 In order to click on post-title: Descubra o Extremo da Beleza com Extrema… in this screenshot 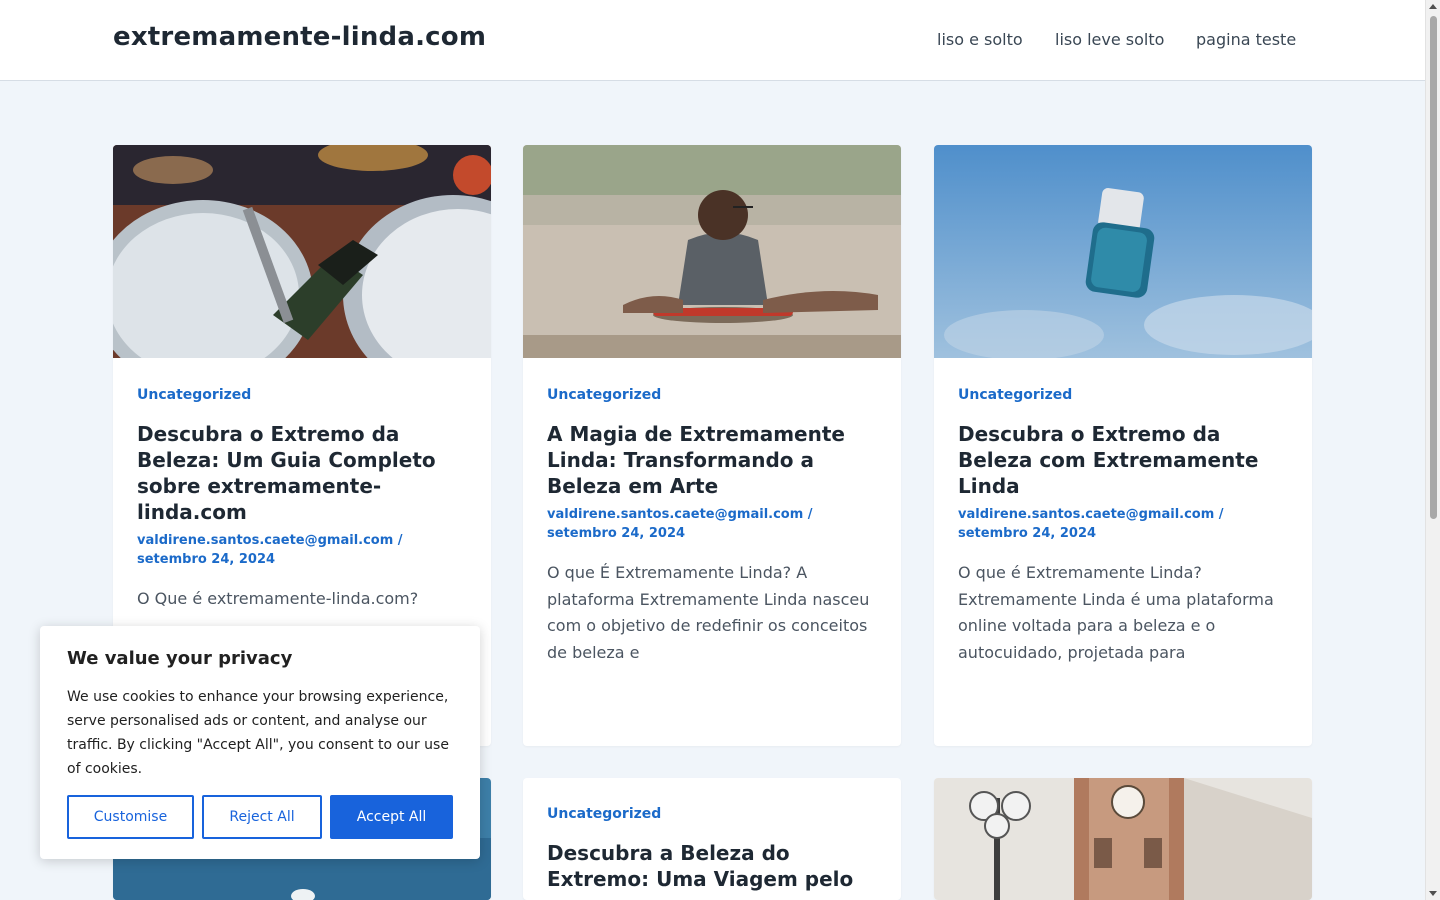, I will do `click(1123, 460)`.